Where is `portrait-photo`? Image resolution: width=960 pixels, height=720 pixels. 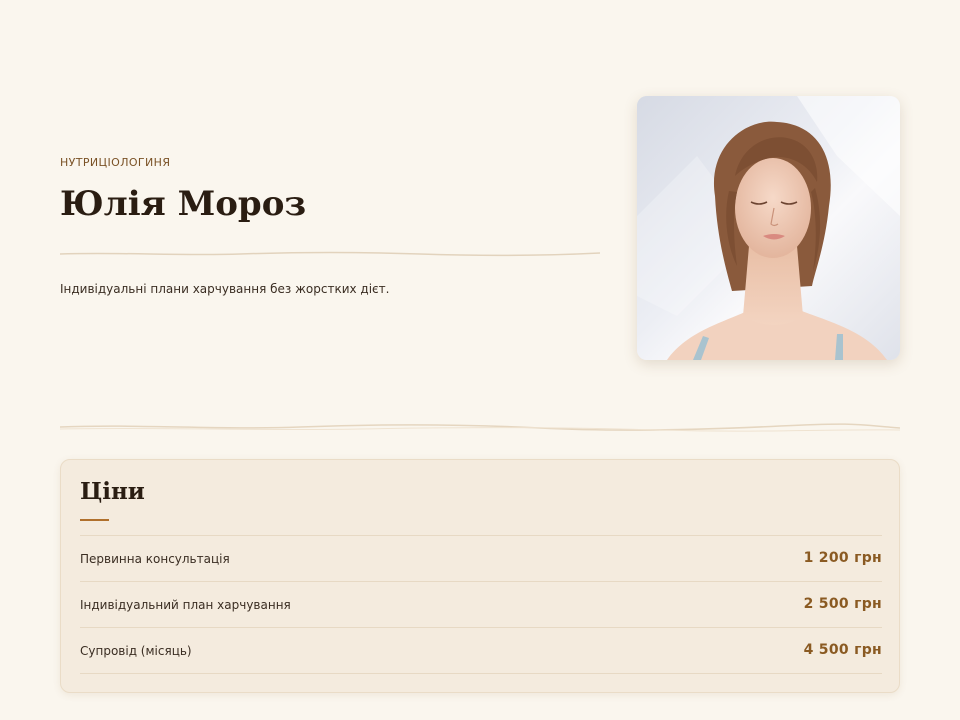
portrait-photo is located at coordinates (768, 228).